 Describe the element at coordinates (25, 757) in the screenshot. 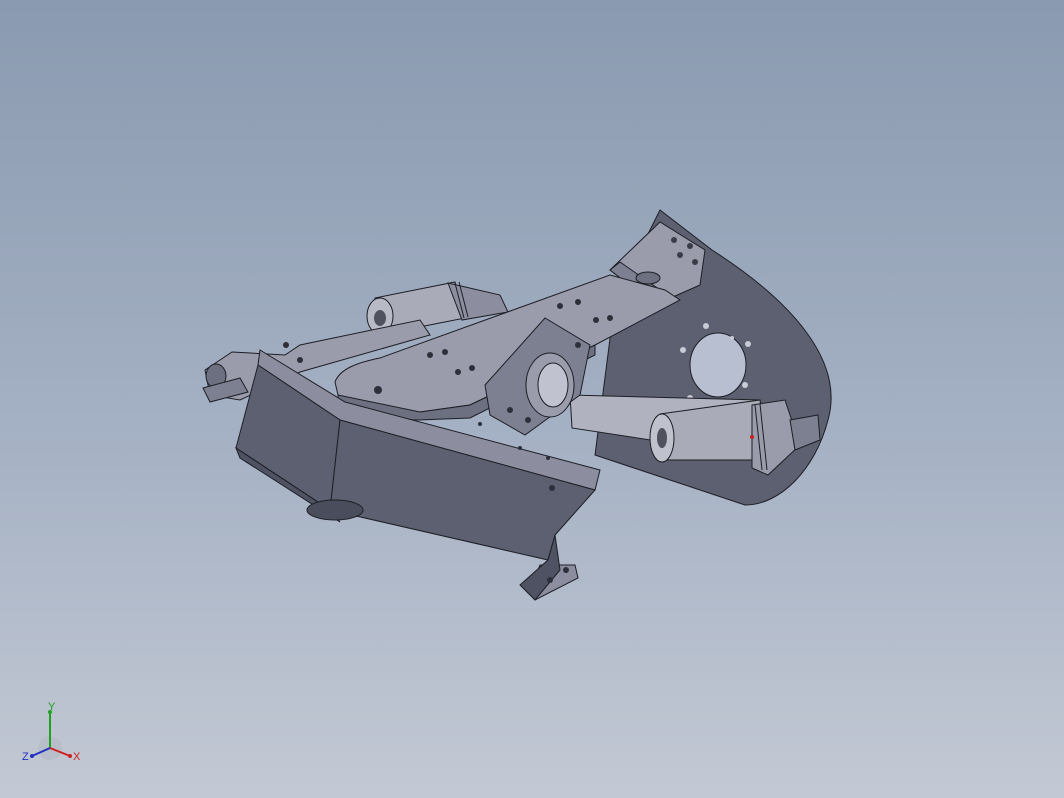

I see `z-axis-label: Z` at that location.